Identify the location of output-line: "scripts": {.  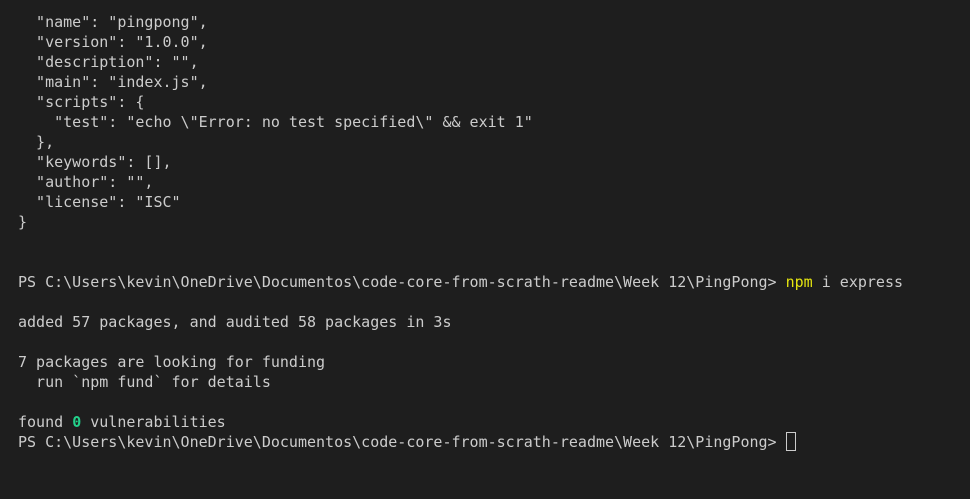
(81, 102).